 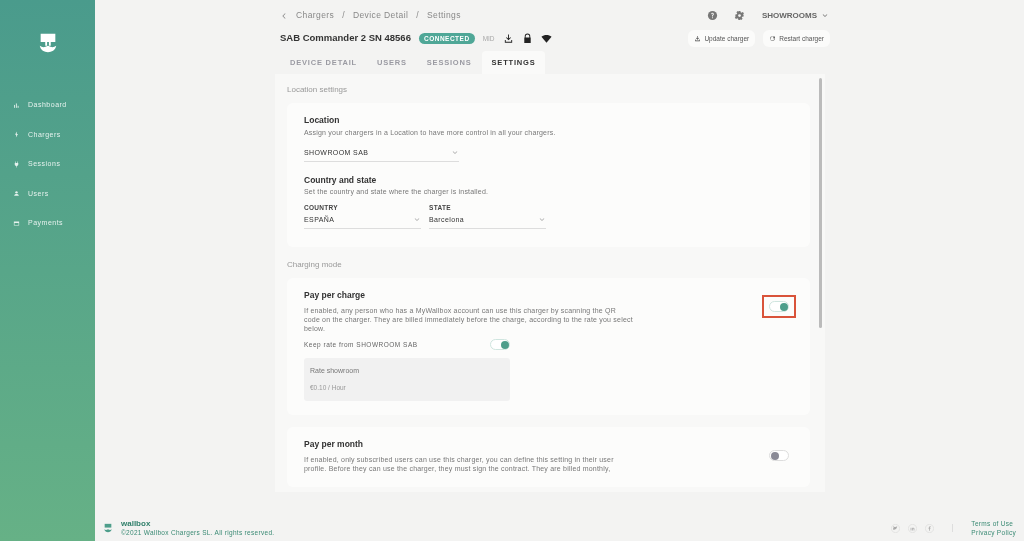 I want to click on logo-icon, so click(x=108, y=528).